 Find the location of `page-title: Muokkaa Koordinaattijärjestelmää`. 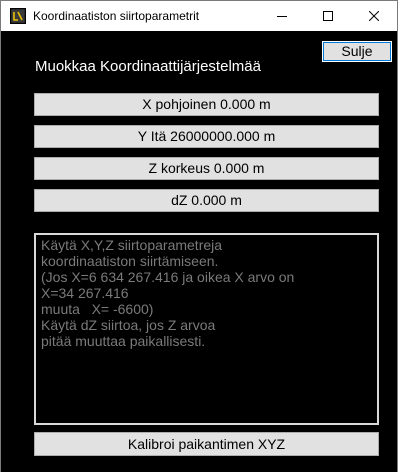

page-title: Muokkaa Koordinaattijärjestelmää is located at coordinates (148, 66).